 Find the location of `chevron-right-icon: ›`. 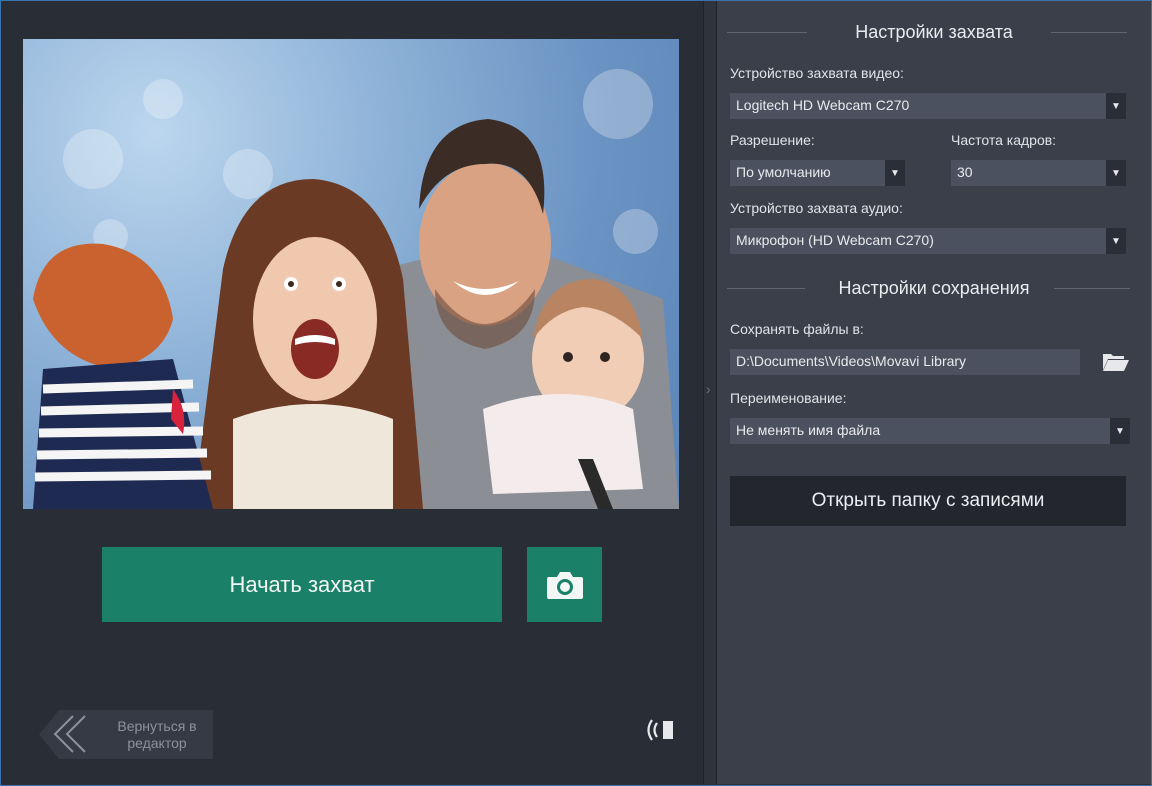

chevron-right-icon: › is located at coordinates (708, 389).